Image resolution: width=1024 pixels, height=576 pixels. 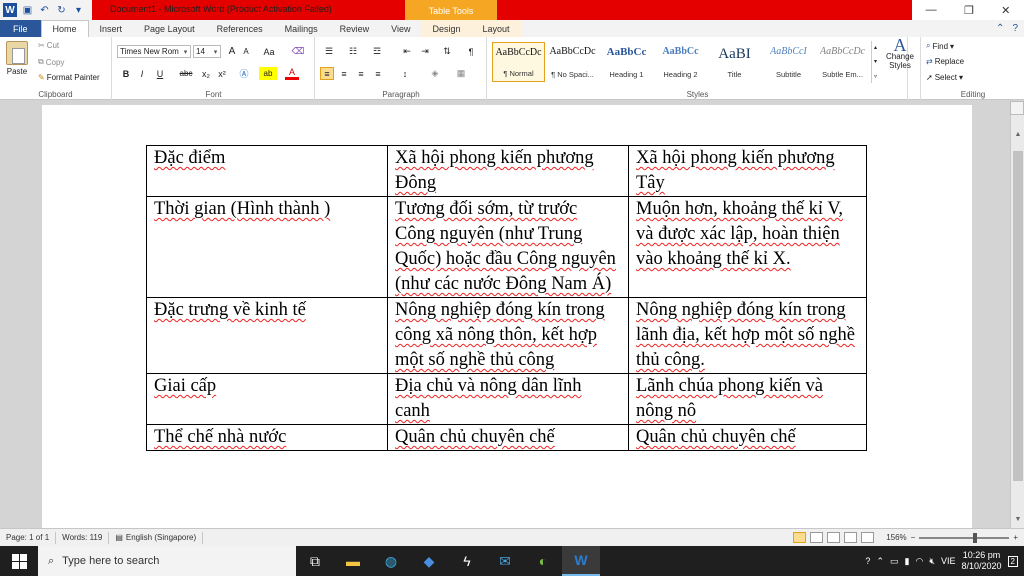 What do you see at coordinates (543, 561) in the screenshot?
I see `greenshot-icon: ◐` at bounding box center [543, 561].